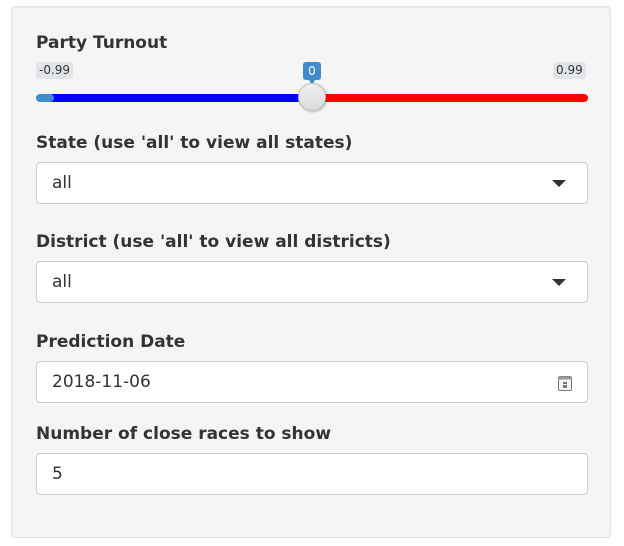 The height and width of the screenshot is (546, 624). Describe the element at coordinates (62, 183) in the screenshot. I see `state-select-value: all` at that location.